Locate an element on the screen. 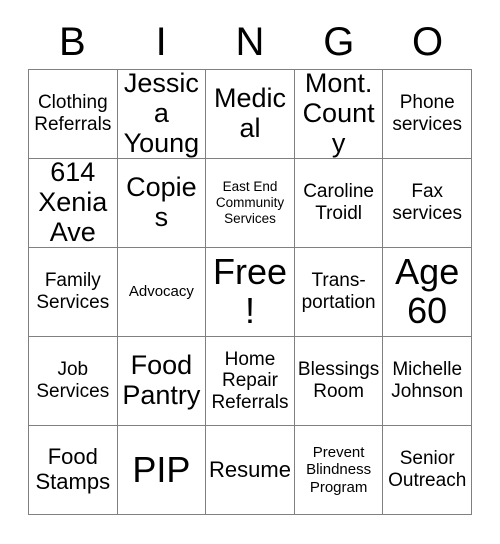 The width and height of the screenshot is (500, 544). bingo-cell: Mont. County is located at coordinates (339, 114).